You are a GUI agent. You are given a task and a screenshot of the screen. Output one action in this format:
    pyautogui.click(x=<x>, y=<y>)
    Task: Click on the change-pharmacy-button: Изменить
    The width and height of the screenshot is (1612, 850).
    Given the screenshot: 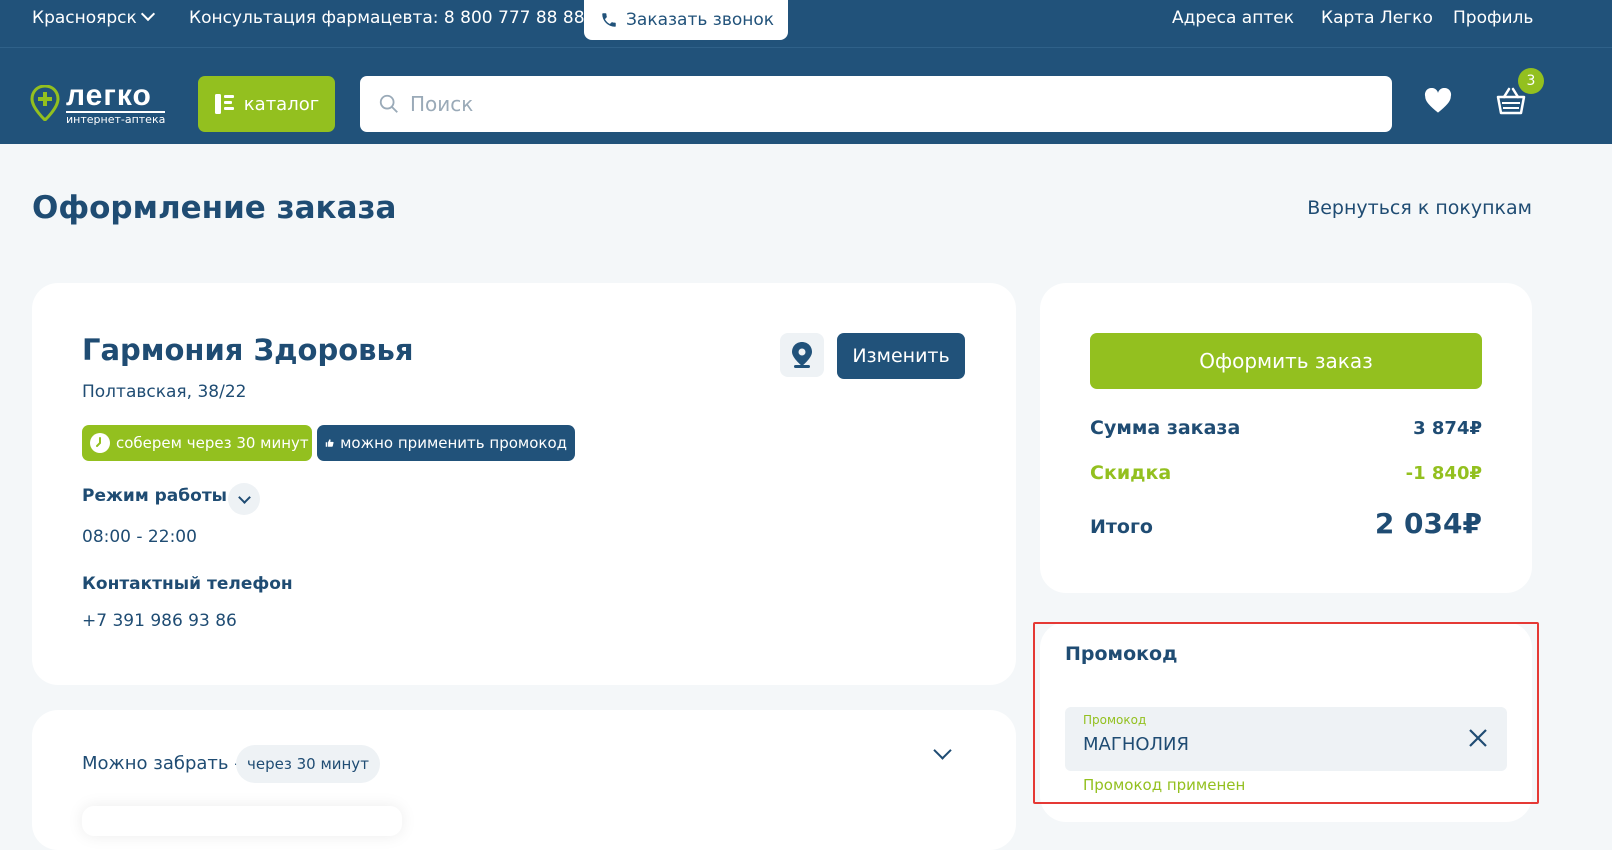 What is the action you would take?
    pyautogui.click(x=901, y=356)
    